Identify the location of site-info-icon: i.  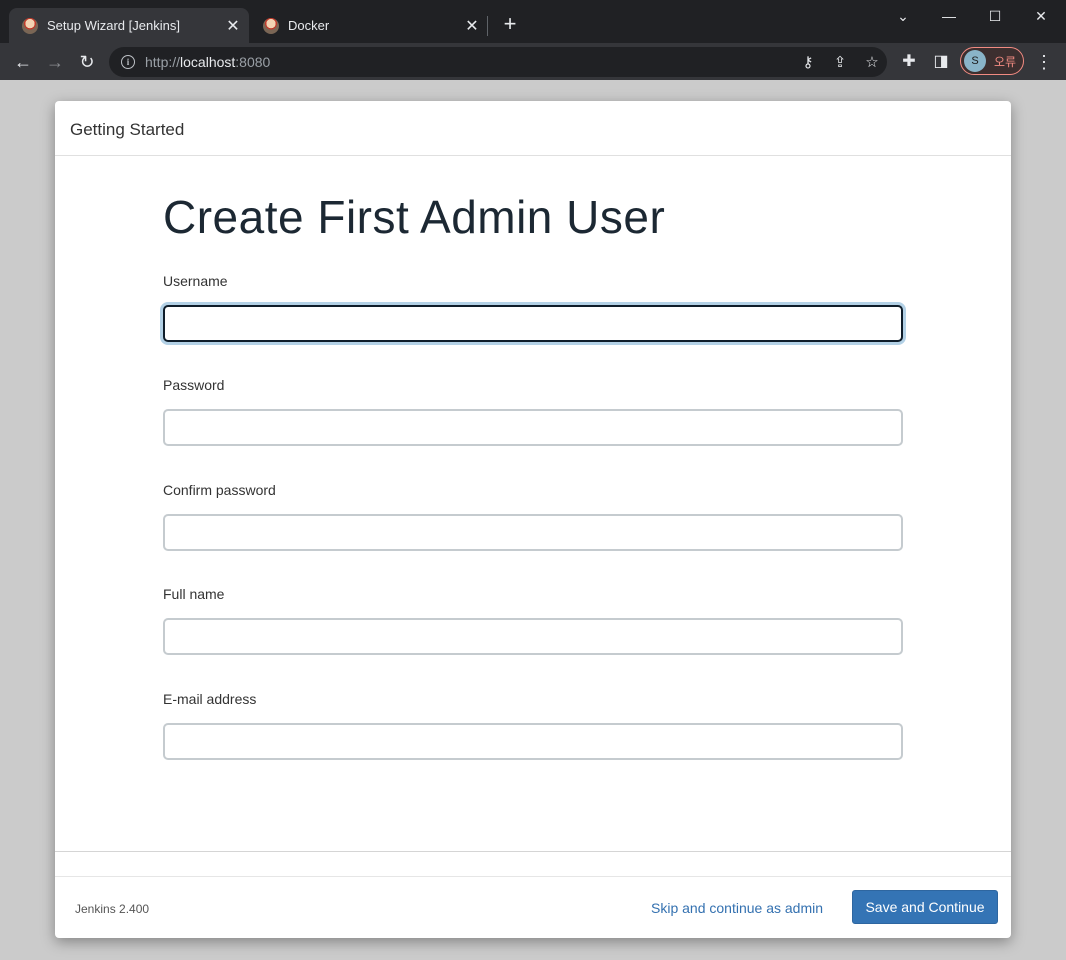
(128, 62).